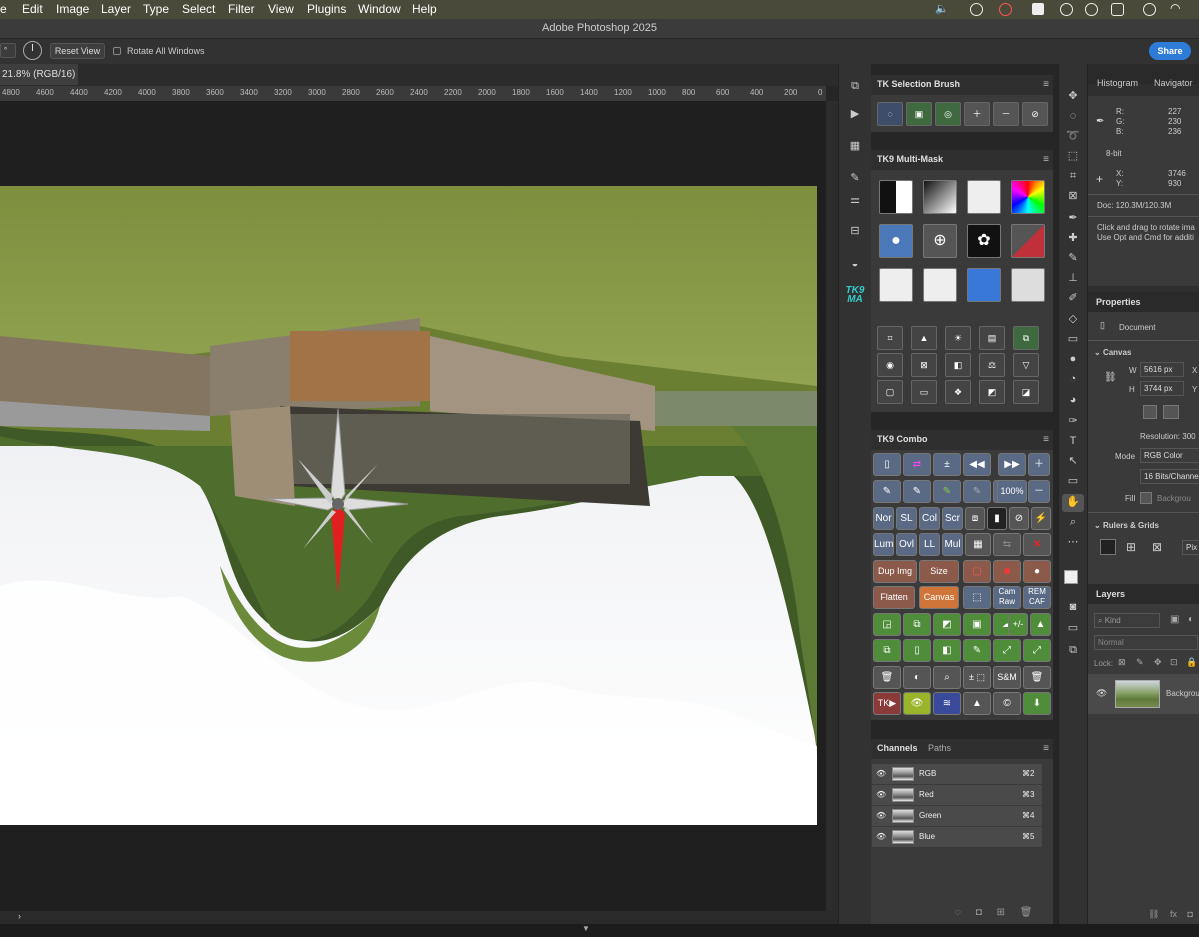 The width and height of the screenshot is (1199, 937). What do you see at coordinates (1110, 377) in the screenshot?
I see `link-icon: ⛓` at bounding box center [1110, 377].